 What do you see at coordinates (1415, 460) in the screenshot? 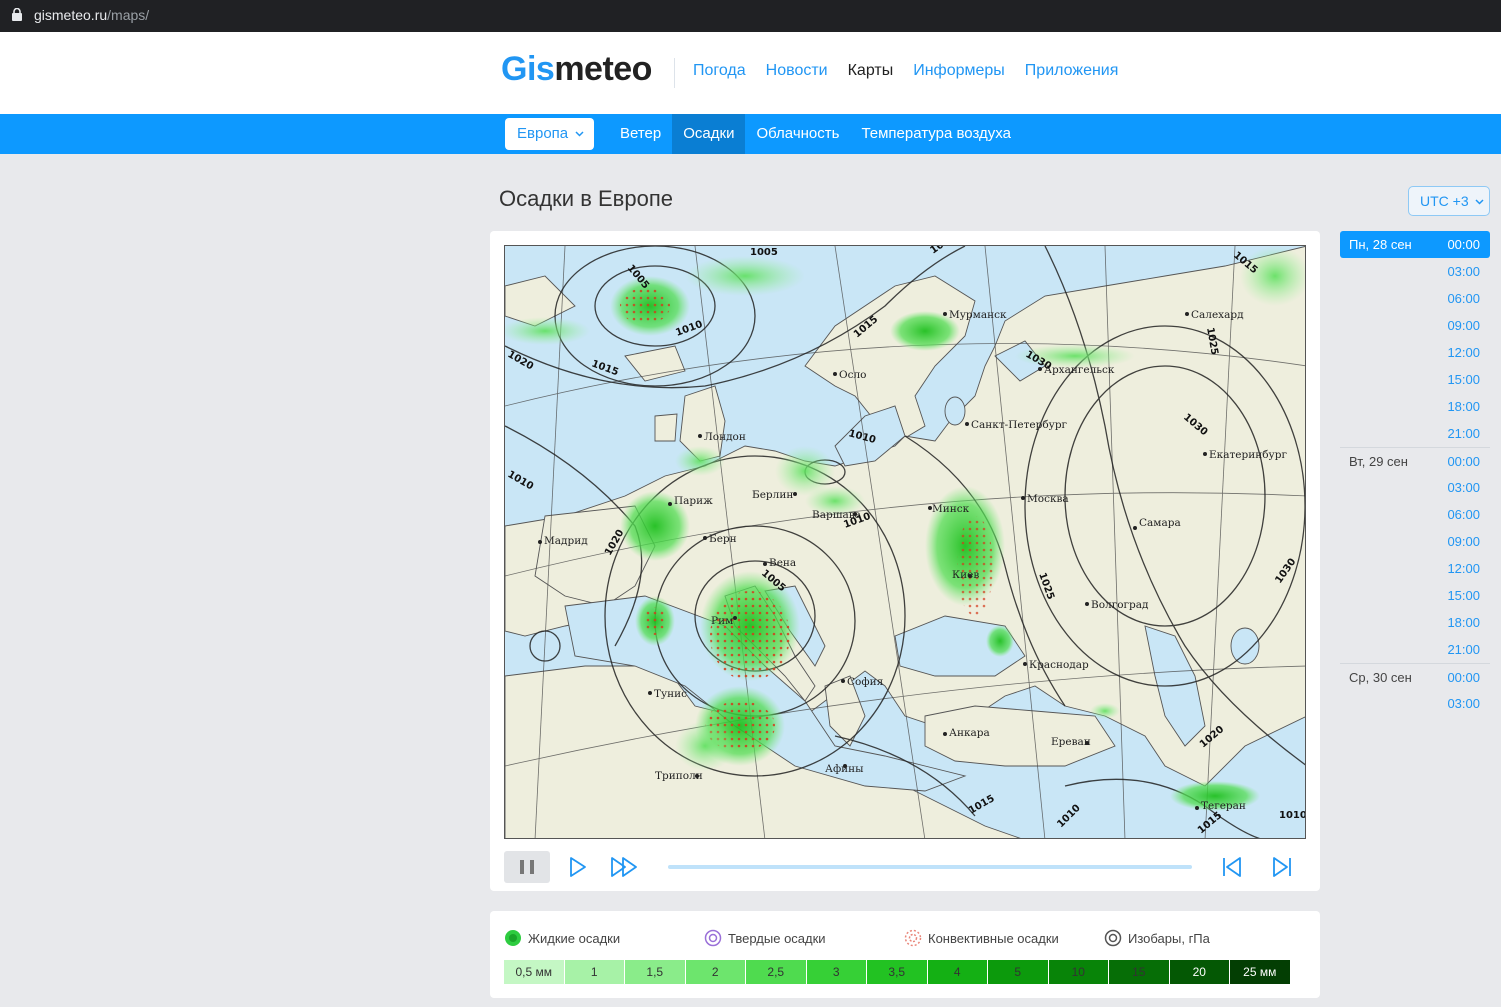
I see `timeline-row: Вт, 29 сен 00:00` at bounding box center [1415, 460].